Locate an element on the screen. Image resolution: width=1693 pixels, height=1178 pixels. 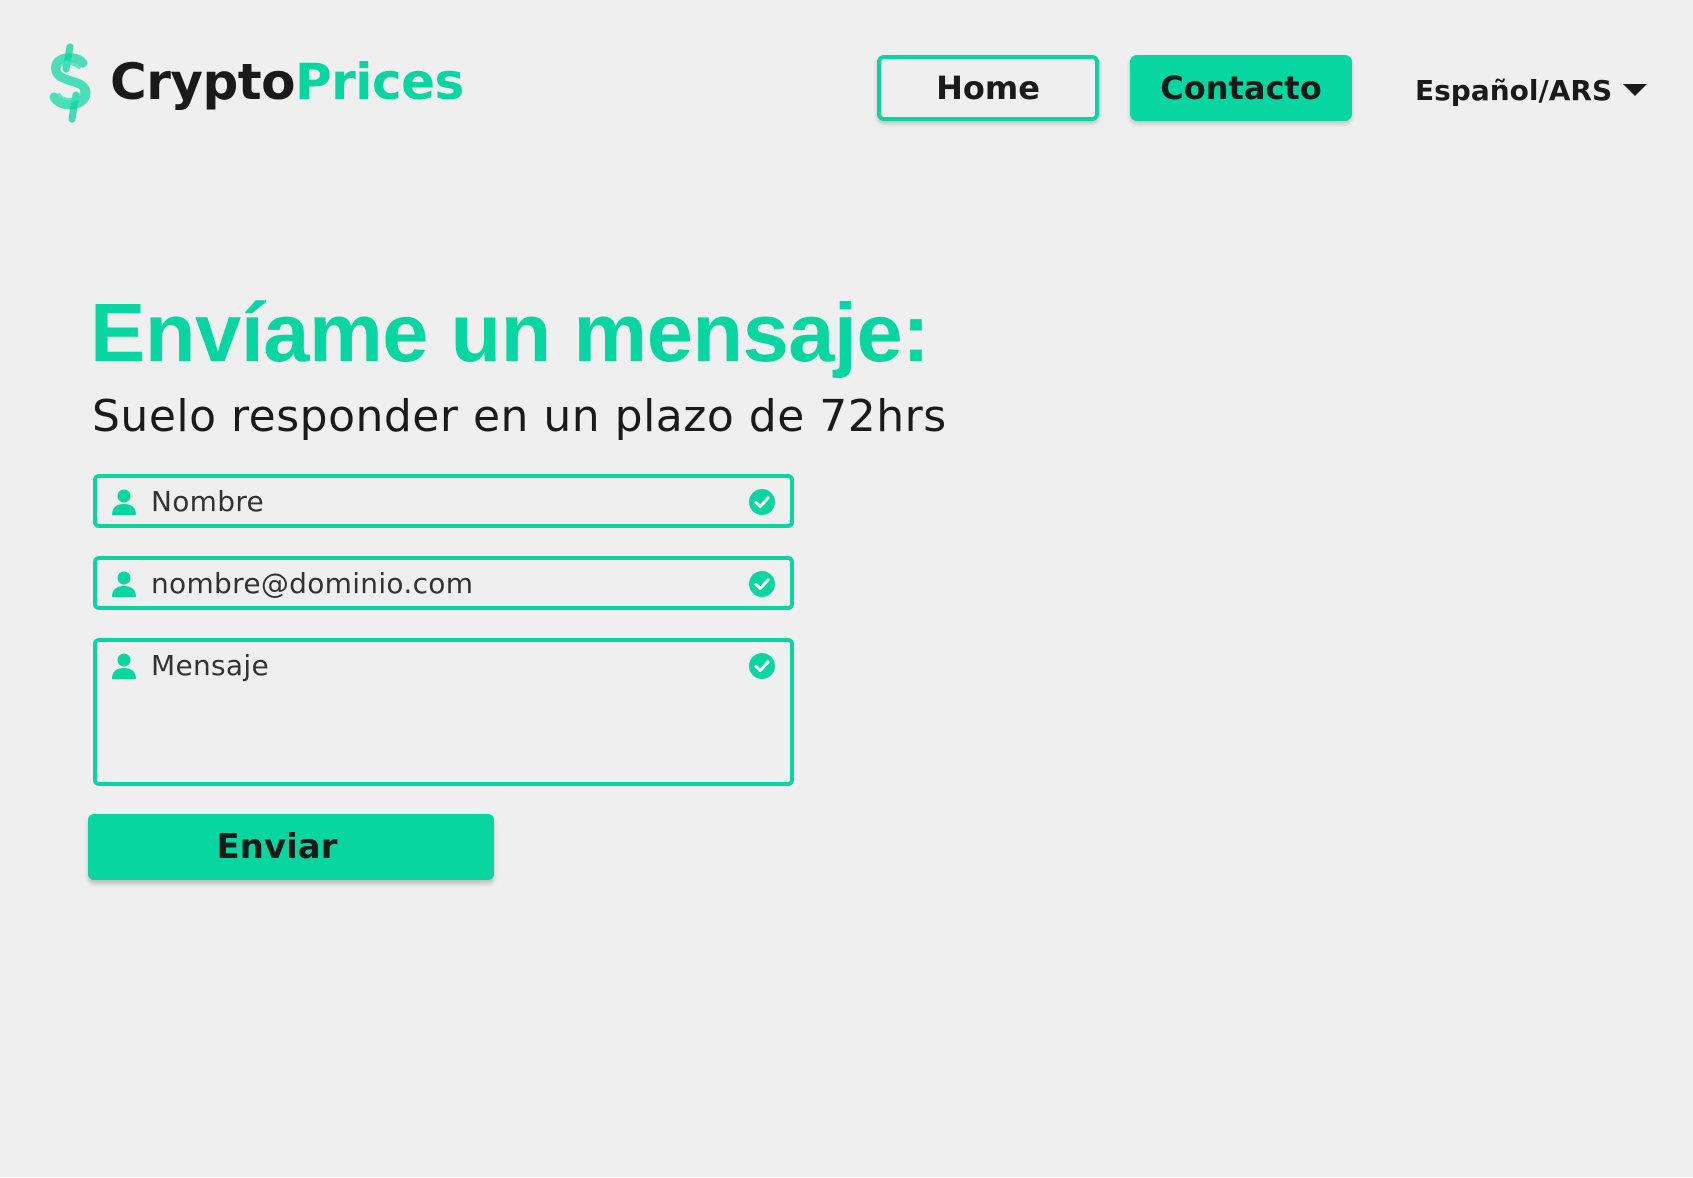
message-textarea: Mensaje is located at coordinates (443, 712).